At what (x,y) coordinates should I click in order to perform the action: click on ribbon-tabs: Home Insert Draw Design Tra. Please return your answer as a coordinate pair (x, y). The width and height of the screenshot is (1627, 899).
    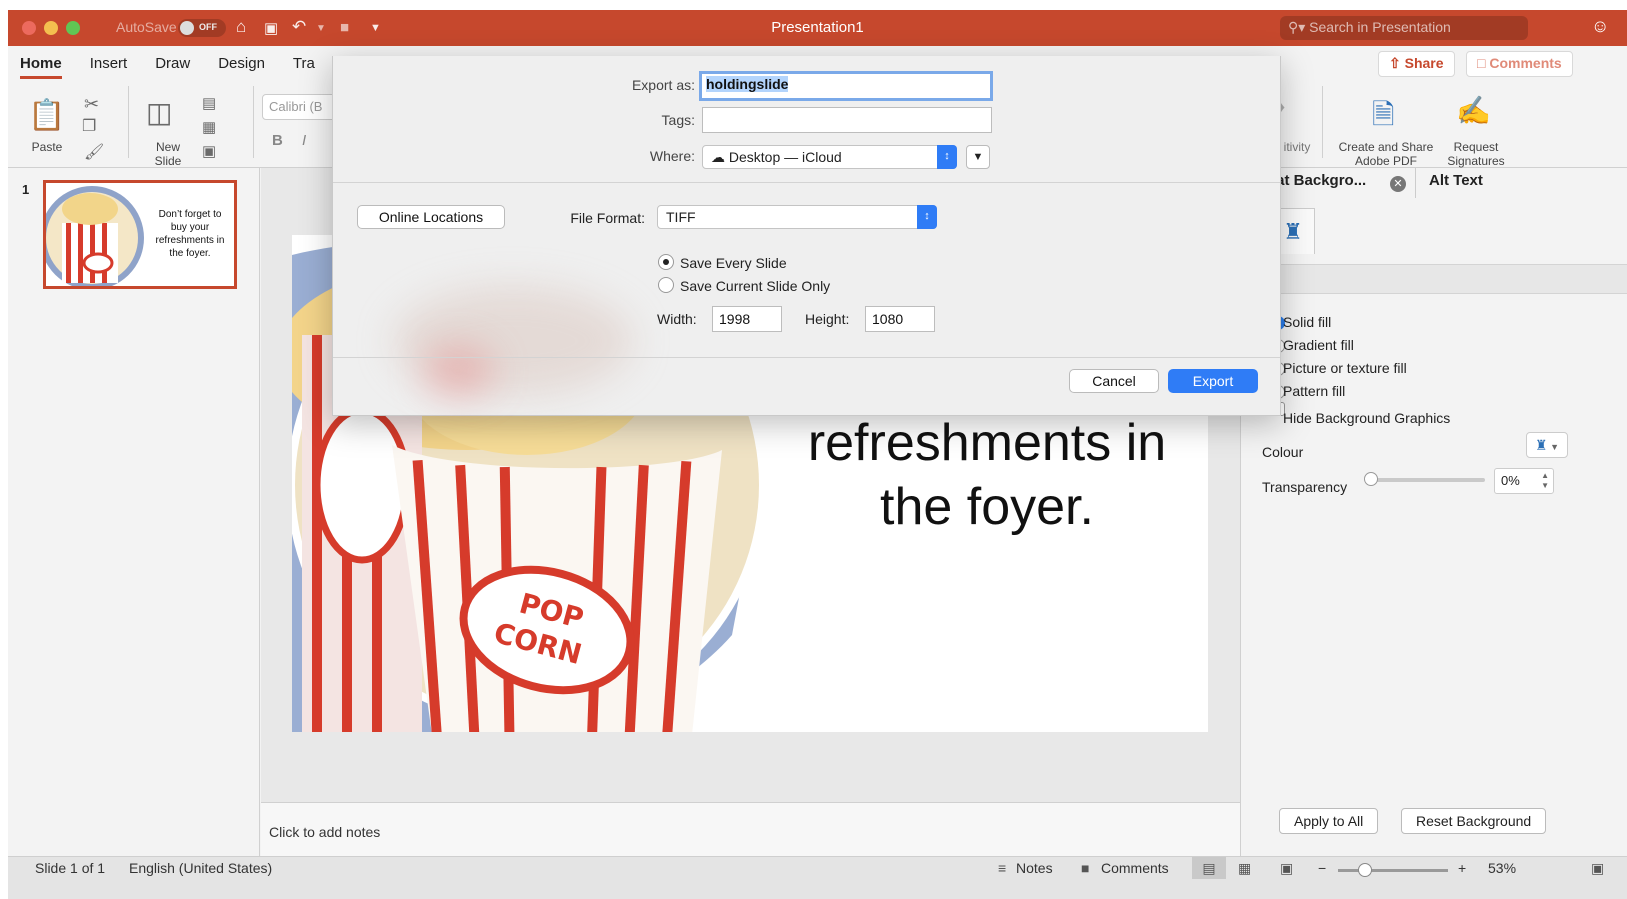
    Looking at the image, I should click on (167, 67).